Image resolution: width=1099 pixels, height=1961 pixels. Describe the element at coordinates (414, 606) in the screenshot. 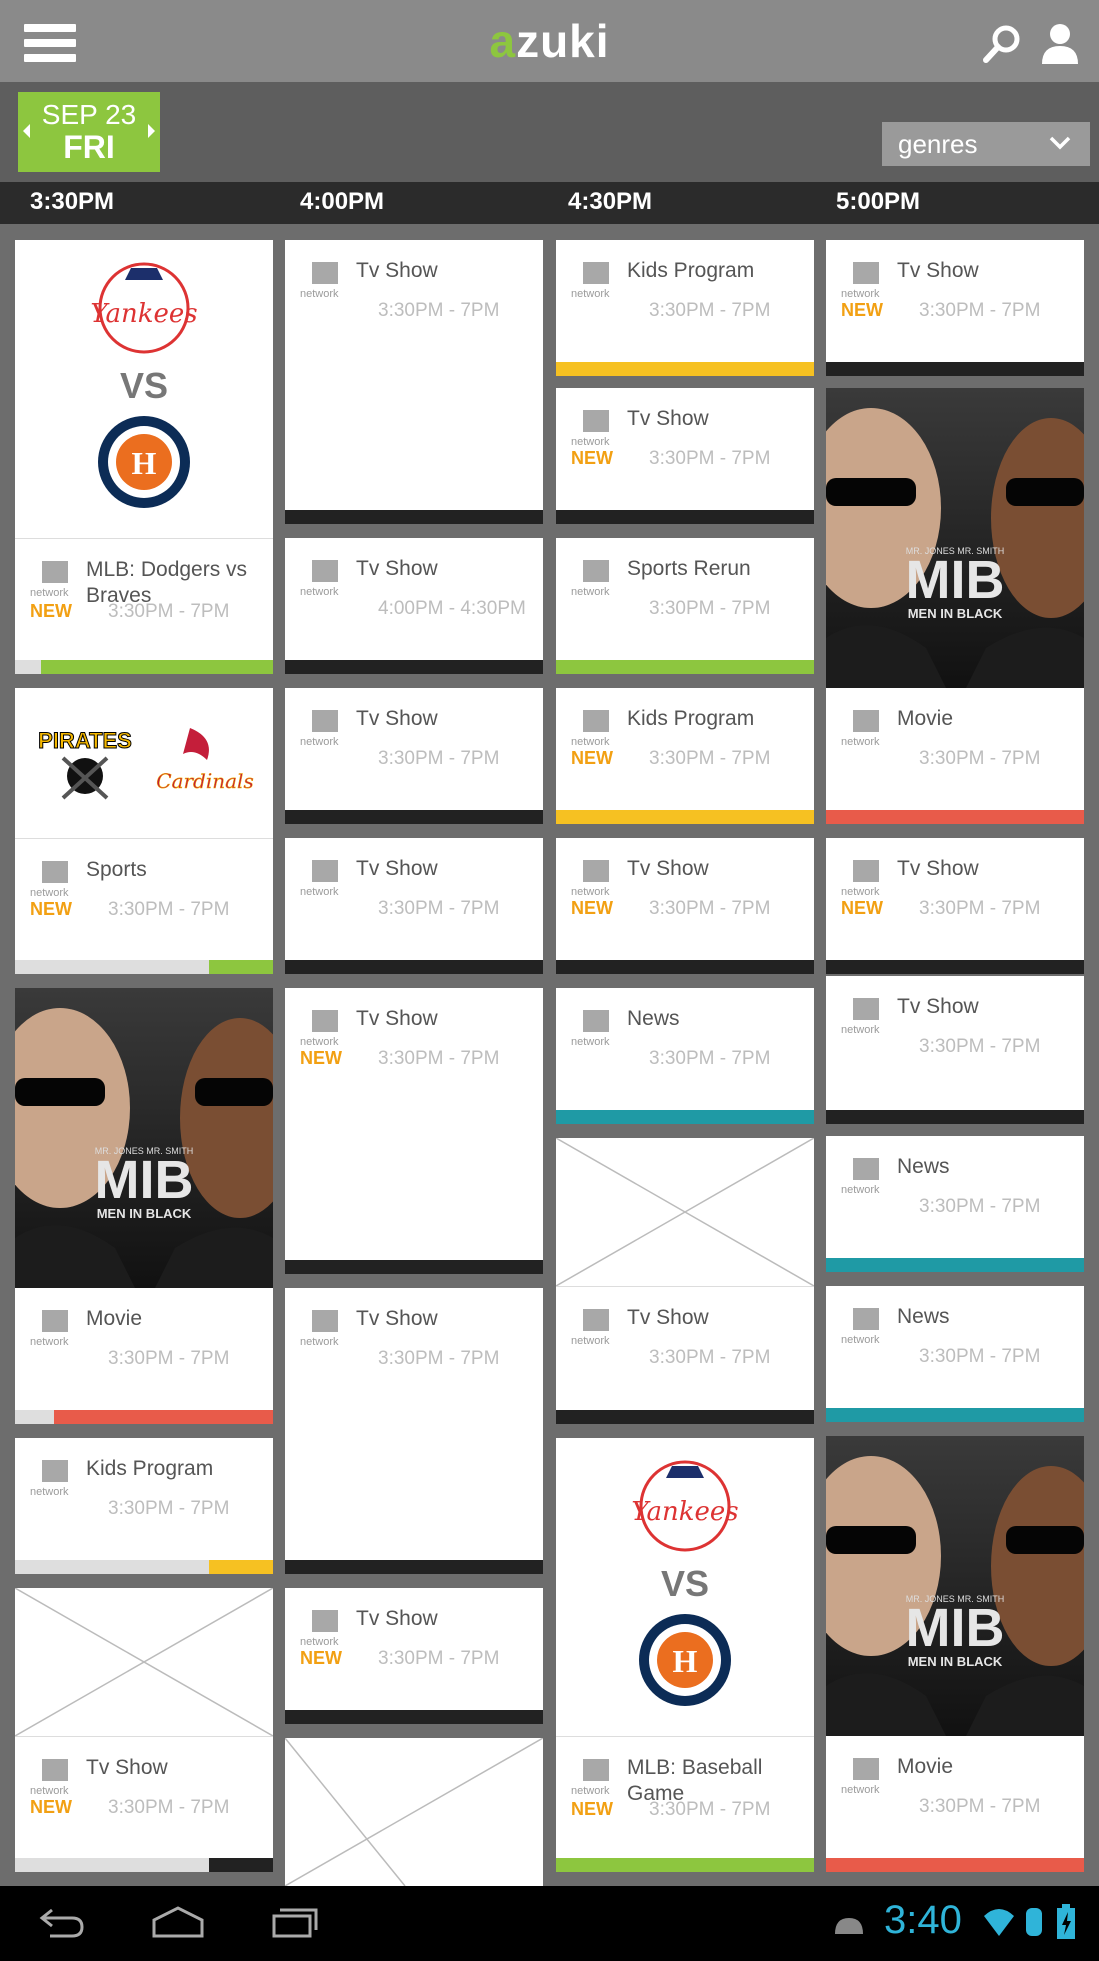

I see `program-card: network Tv Show 4:00PM - 4:30PM` at that location.